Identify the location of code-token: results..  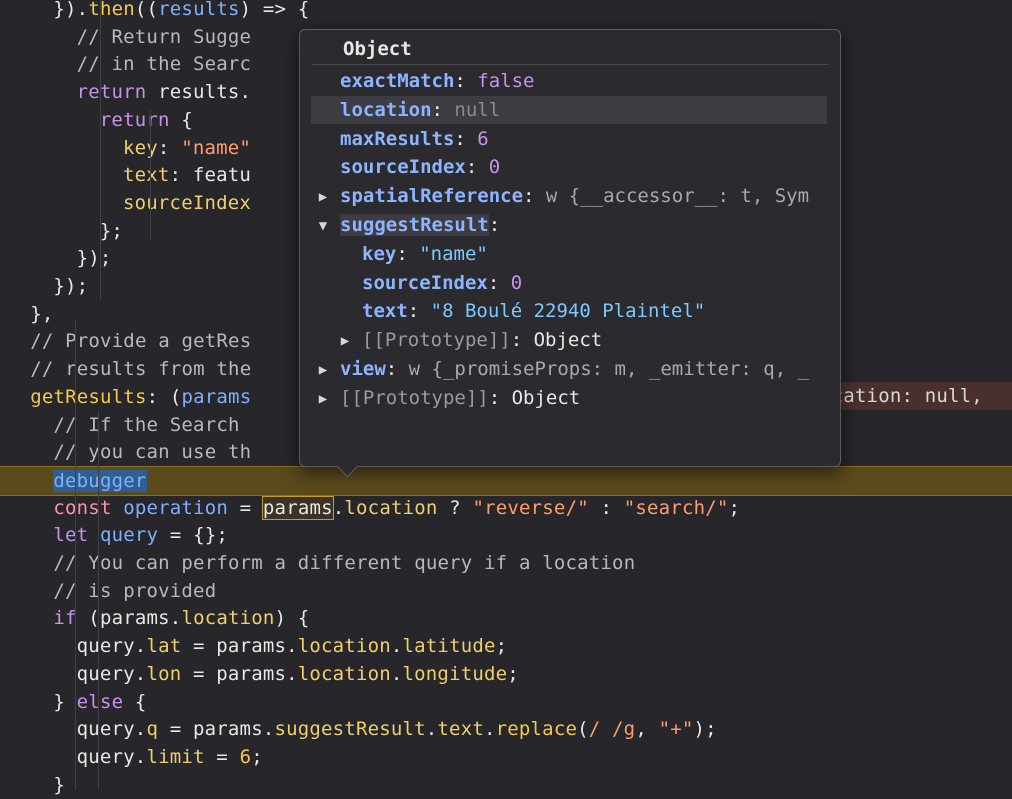
(199, 92).